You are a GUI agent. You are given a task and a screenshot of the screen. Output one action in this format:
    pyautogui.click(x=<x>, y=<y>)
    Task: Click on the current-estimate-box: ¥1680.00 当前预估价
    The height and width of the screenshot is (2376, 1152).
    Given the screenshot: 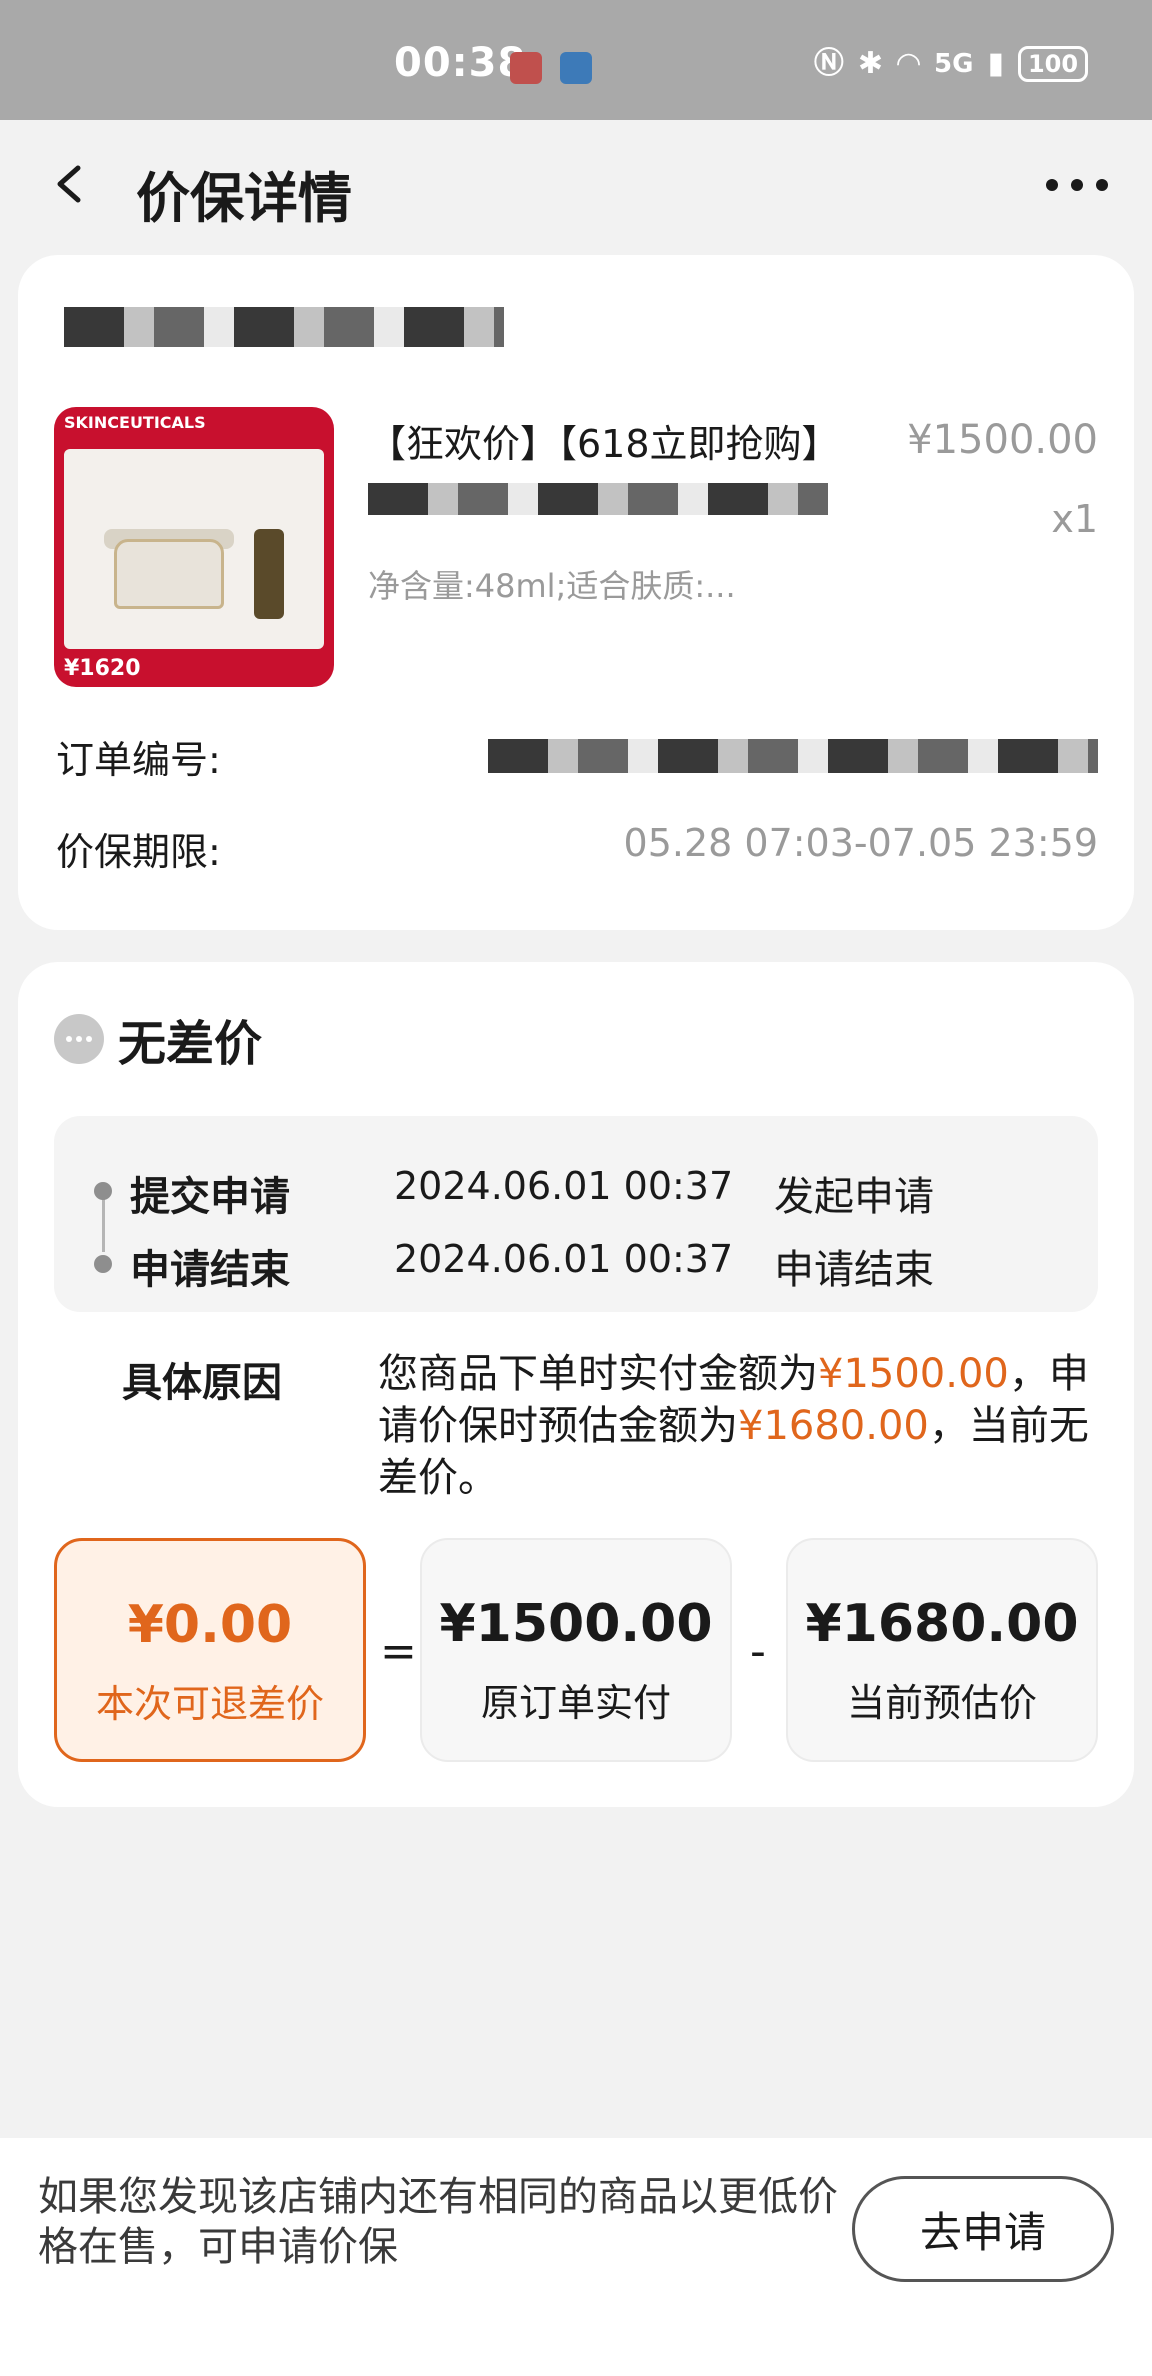 What is the action you would take?
    pyautogui.click(x=942, y=1650)
    